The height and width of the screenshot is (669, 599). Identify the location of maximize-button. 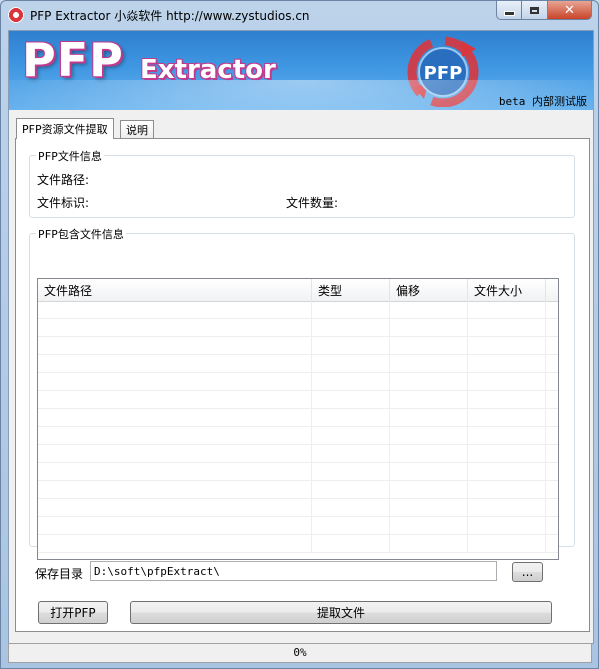
(535, 10).